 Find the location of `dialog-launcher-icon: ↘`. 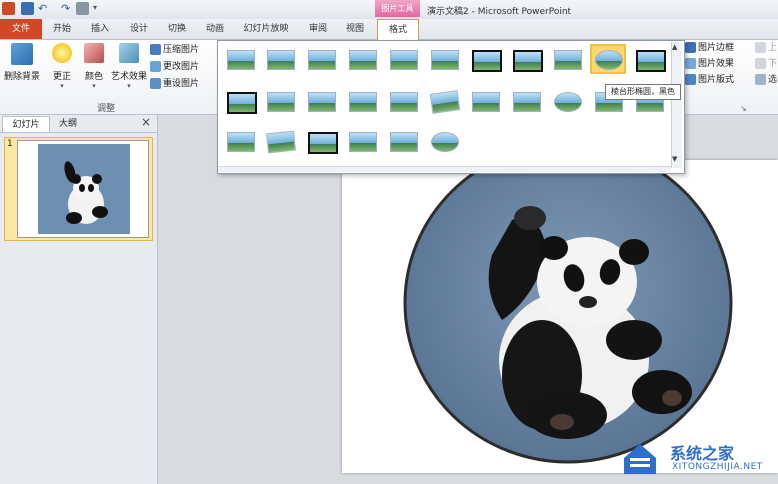

dialog-launcher-icon: ↘ is located at coordinates (743, 108).